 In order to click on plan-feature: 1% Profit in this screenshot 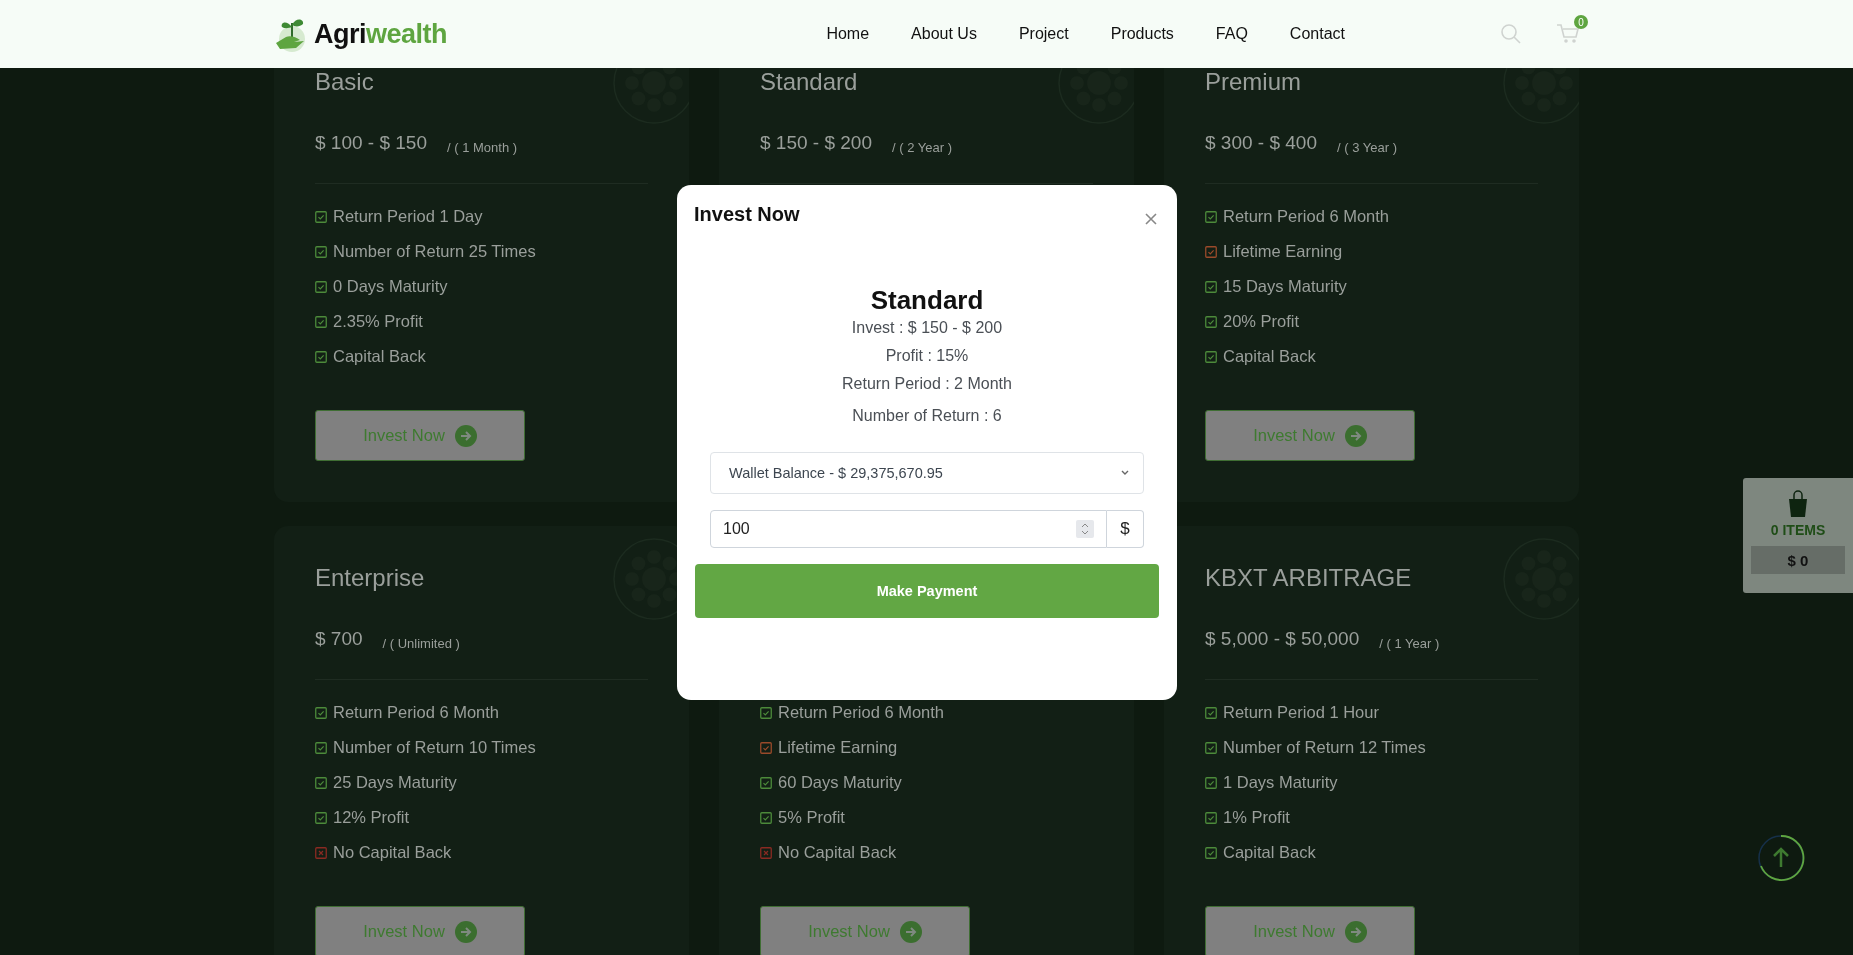, I will do `click(1256, 817)`.